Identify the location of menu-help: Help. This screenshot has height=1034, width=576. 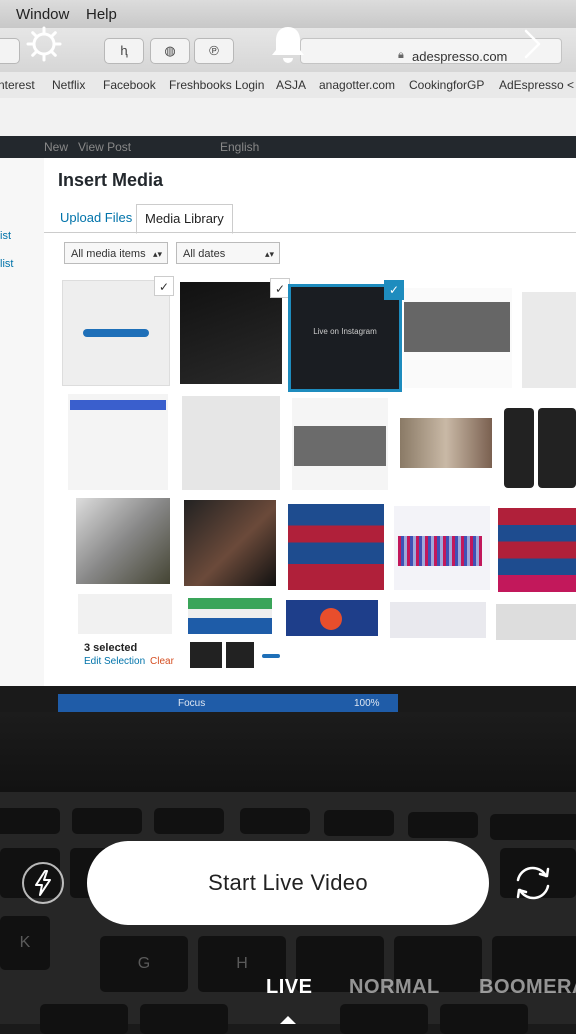
(101, 14).